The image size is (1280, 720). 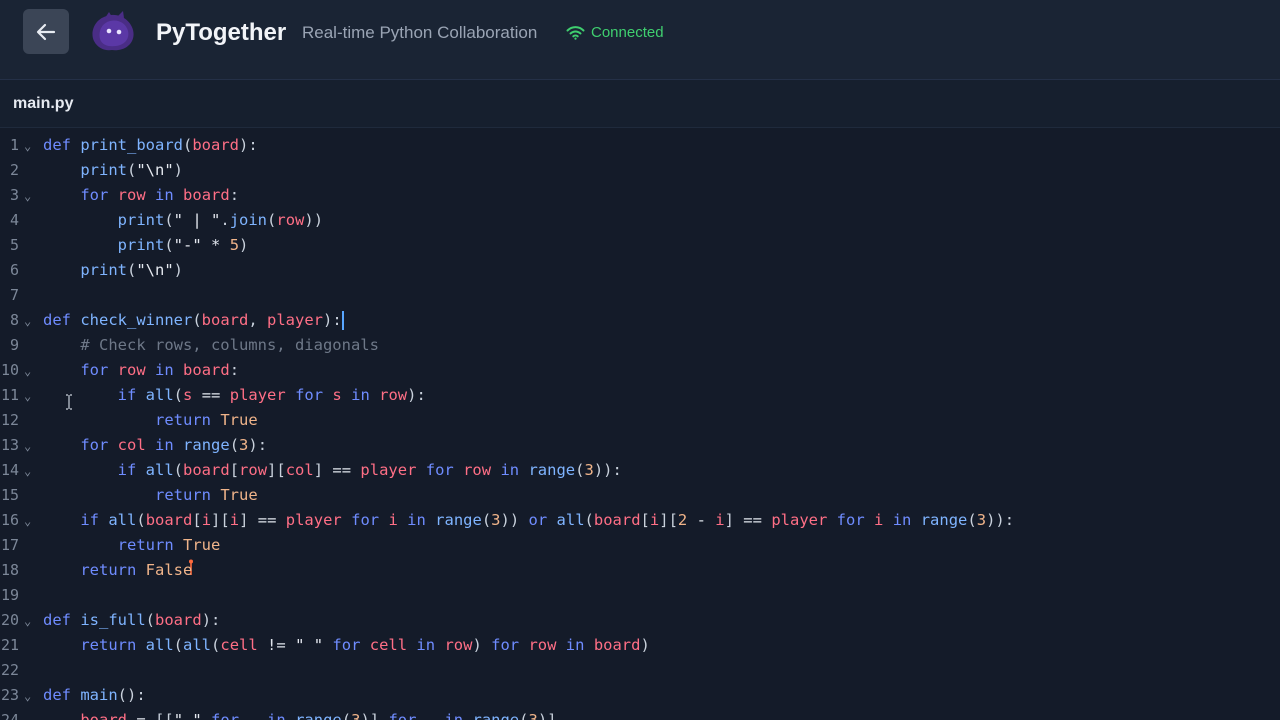 What do you see at coordinates (640, 695) in the screenshot?
I see `code-line: 23 ⌄ def main():` at bounding box center [640, 695].